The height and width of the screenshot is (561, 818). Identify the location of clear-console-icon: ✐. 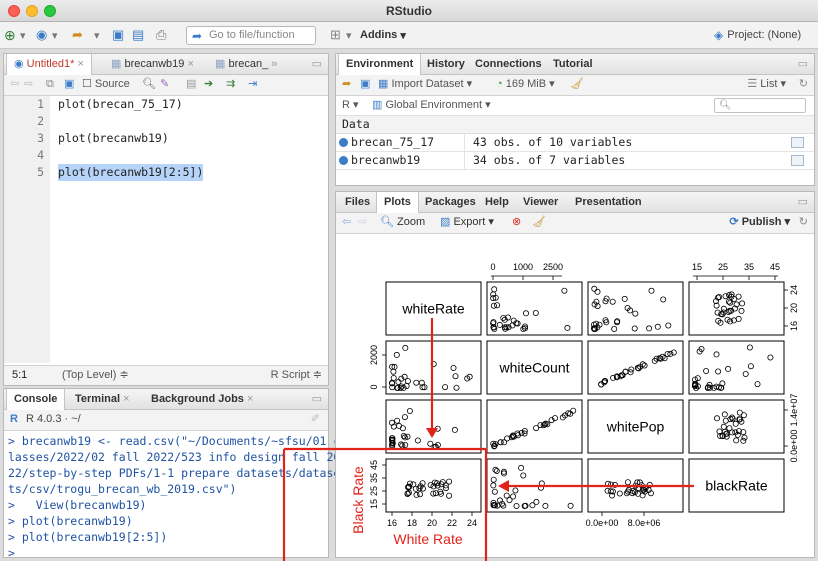
(315, 419).